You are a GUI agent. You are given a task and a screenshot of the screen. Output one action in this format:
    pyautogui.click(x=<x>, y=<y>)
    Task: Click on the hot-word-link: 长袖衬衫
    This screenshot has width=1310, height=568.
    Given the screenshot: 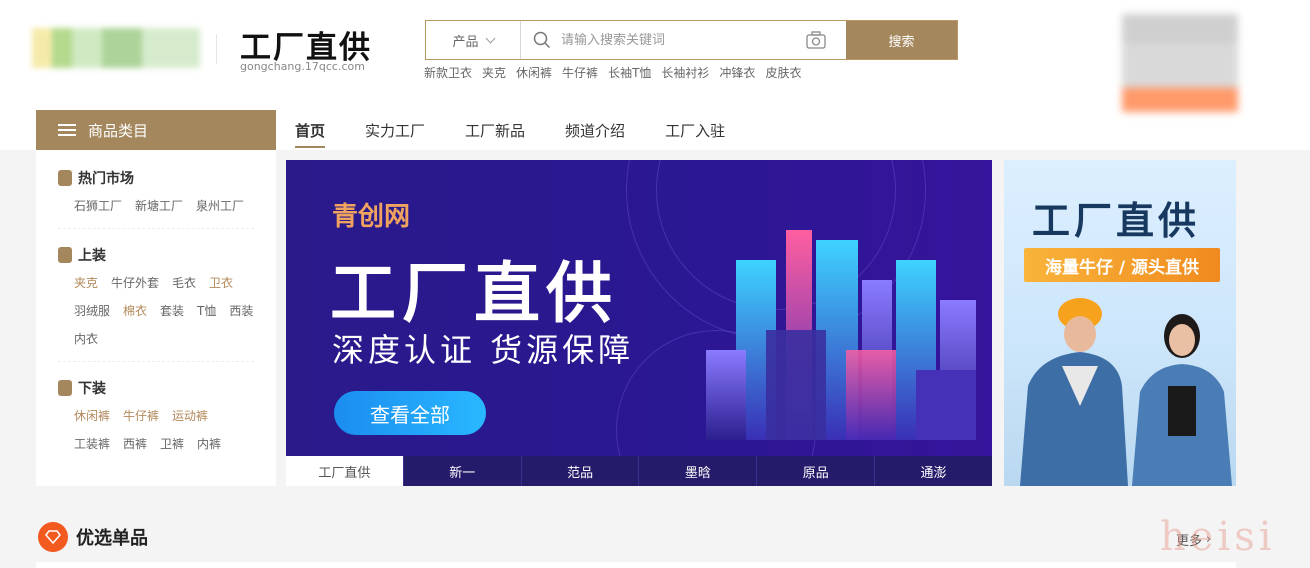 What is the action you would take?
    pyautogui.click(x=685, y=72)
    